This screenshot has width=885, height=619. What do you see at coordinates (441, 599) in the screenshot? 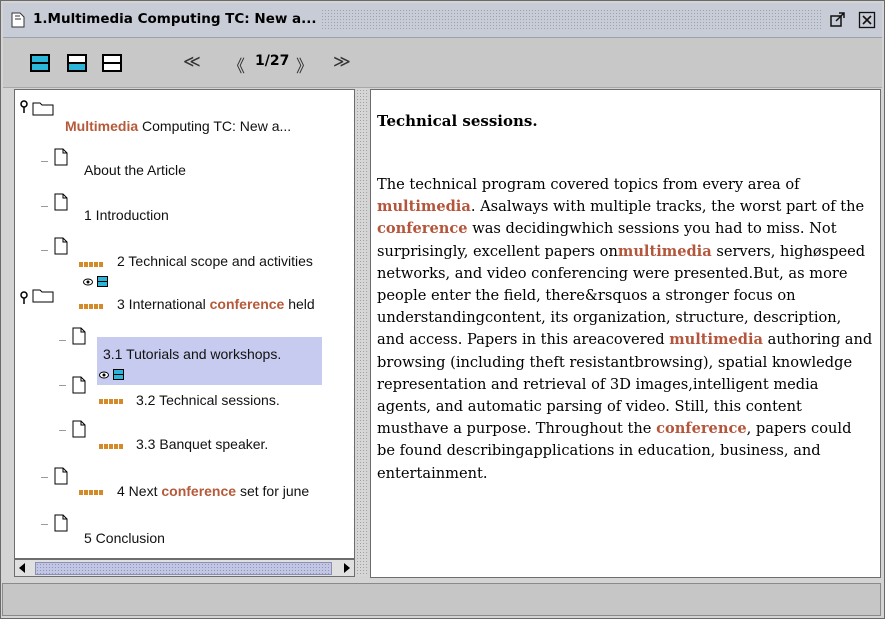
I see `status-bar` at bounding box center [441, 599].